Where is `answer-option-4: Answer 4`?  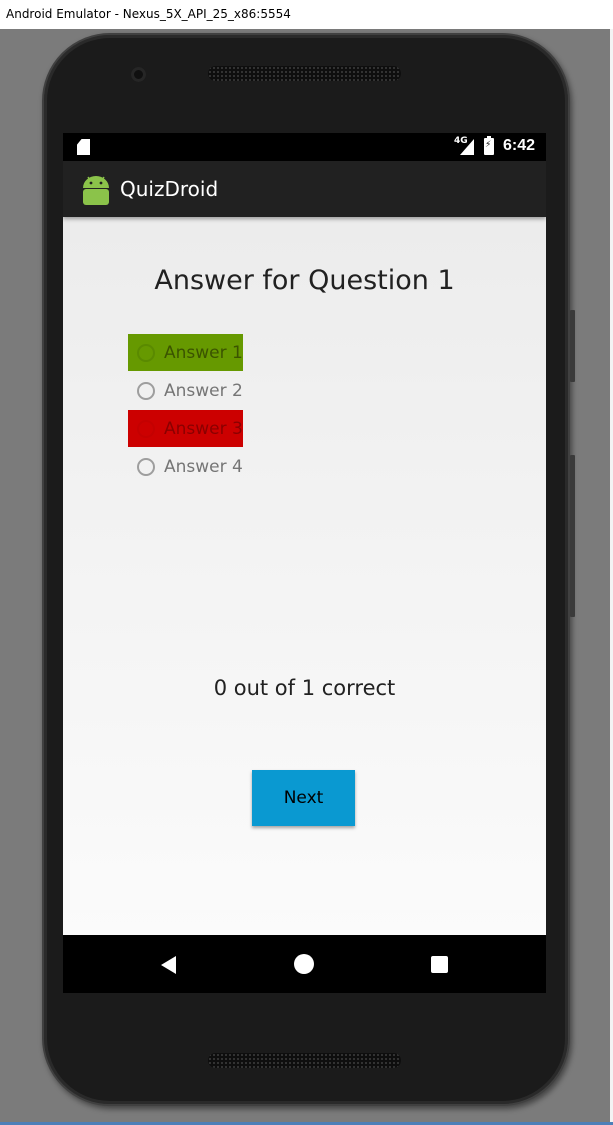 answer-option-4: Answer 4 is located at coordinates (185, 466).